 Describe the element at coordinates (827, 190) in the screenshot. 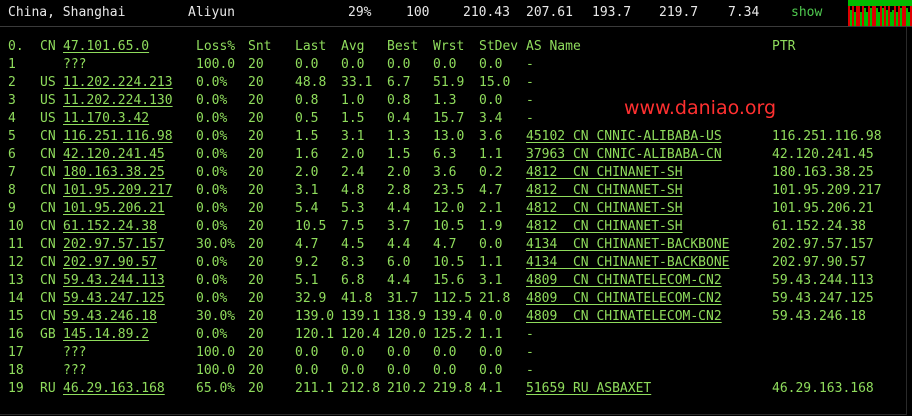

I see `cell-ptr: 101.95.209.217` at that location.